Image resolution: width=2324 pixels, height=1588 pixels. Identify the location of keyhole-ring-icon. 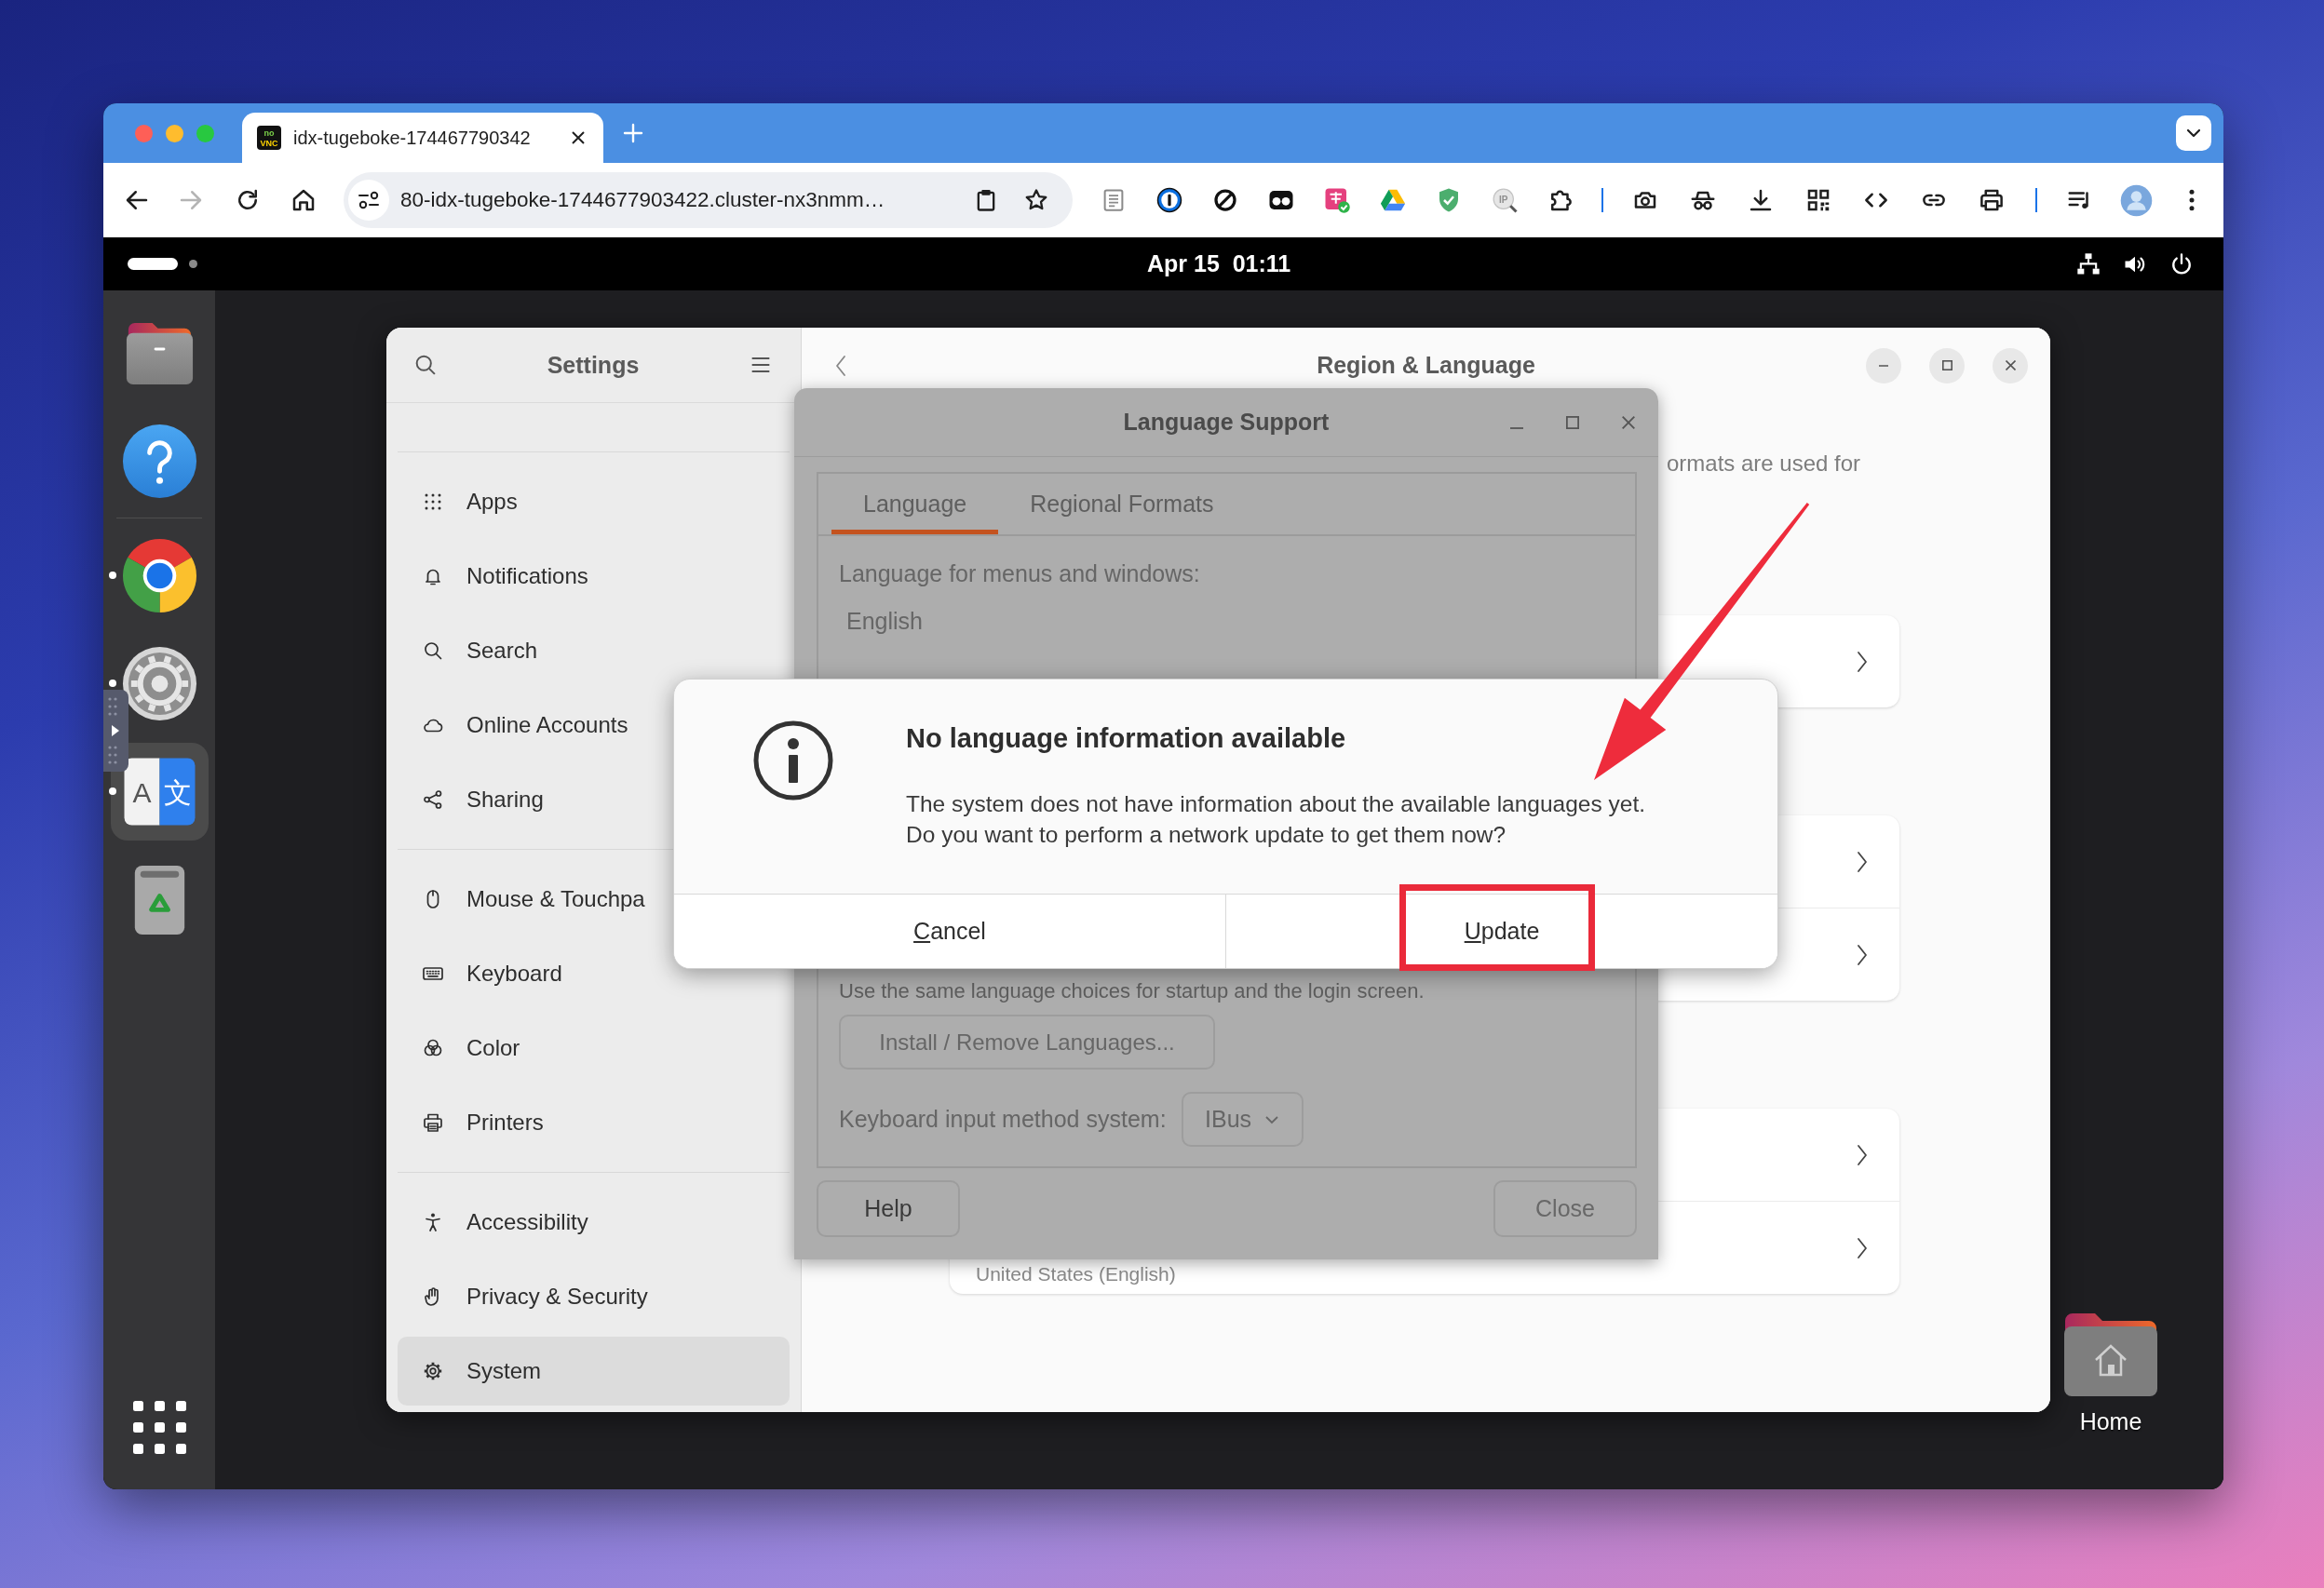
(1169, 200).